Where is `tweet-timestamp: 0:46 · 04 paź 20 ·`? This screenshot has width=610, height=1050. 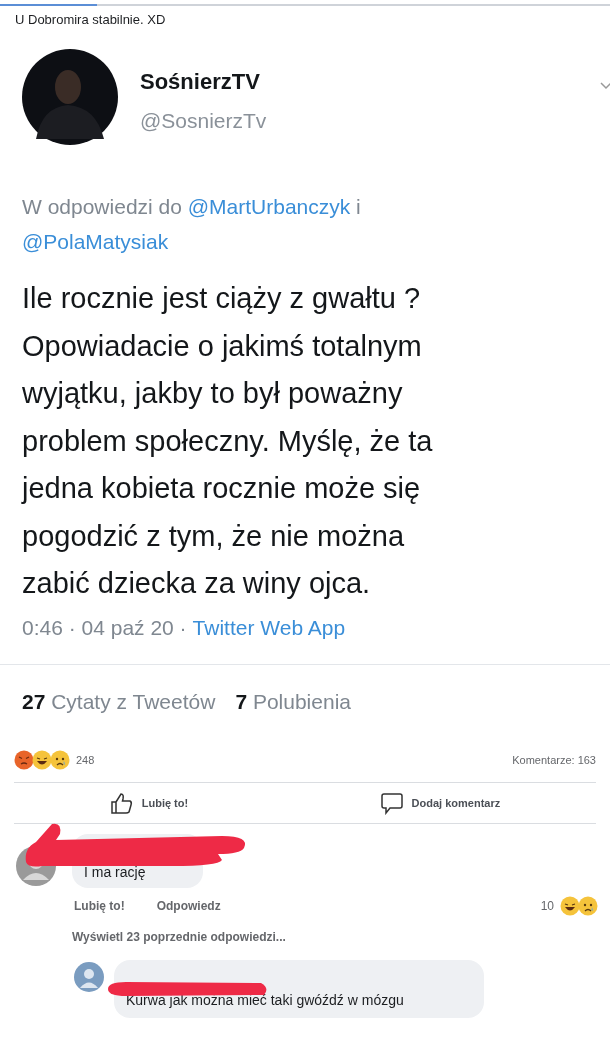 tweet-timestamp: 0:46 · 04 paź 20 · is located at coordinates (104, 627).